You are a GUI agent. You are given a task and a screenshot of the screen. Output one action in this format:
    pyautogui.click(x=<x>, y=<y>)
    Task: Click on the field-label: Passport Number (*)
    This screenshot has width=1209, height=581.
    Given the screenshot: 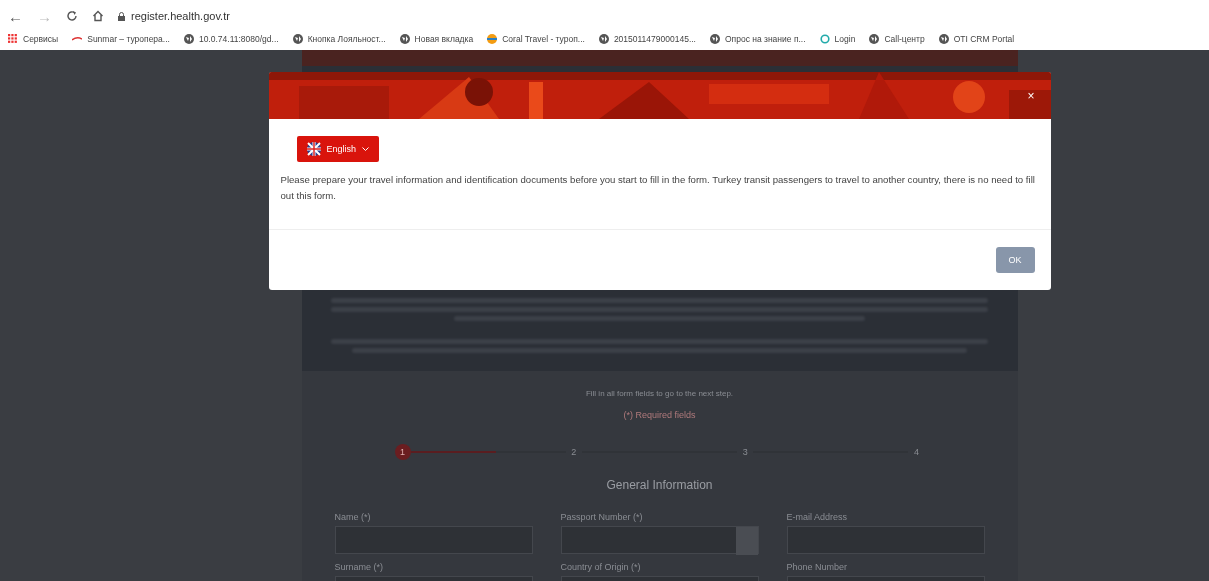 What is the action you would take?
    pyautogui.click(x=602, y=517)
    